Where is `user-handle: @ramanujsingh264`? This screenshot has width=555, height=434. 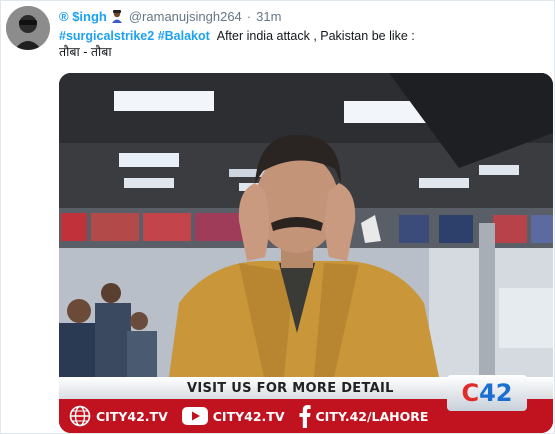 user-handle: @ramanujsingh264 is located at coordinates (185, 16).